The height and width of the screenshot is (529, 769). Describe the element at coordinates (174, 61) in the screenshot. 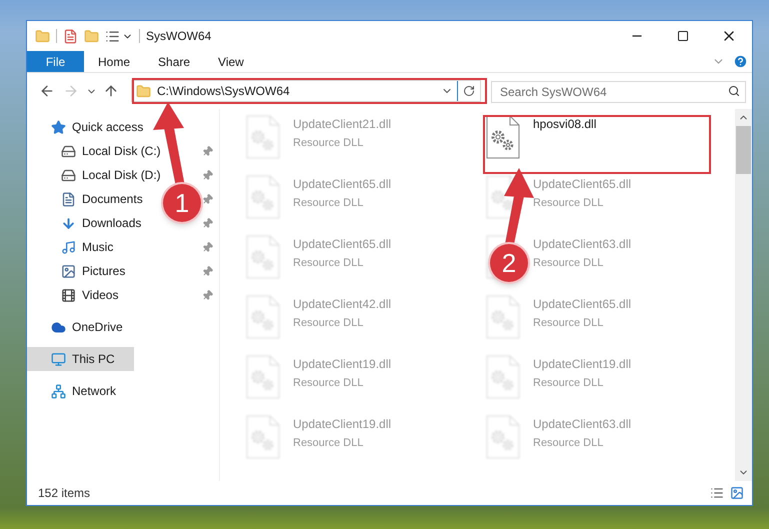

I see `ribbon-tab: Share` at that location.